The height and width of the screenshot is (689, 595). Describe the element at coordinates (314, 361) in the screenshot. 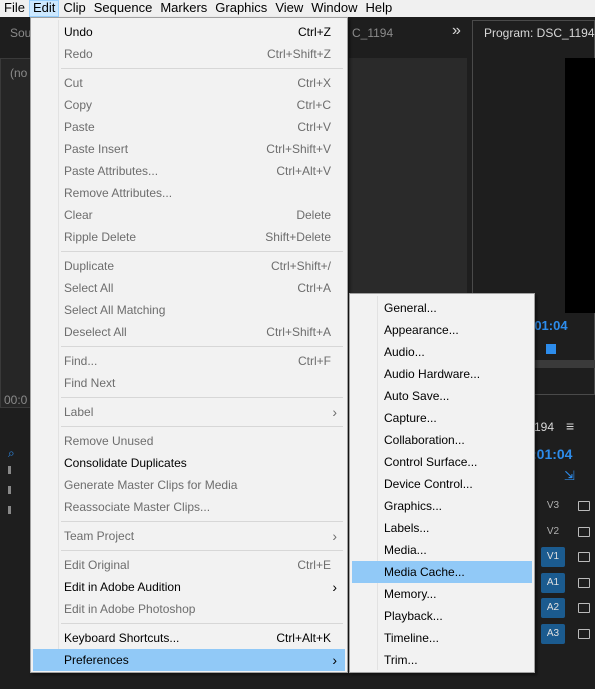

I see `menu-item-shortcut: Ctrl+F` at that location.